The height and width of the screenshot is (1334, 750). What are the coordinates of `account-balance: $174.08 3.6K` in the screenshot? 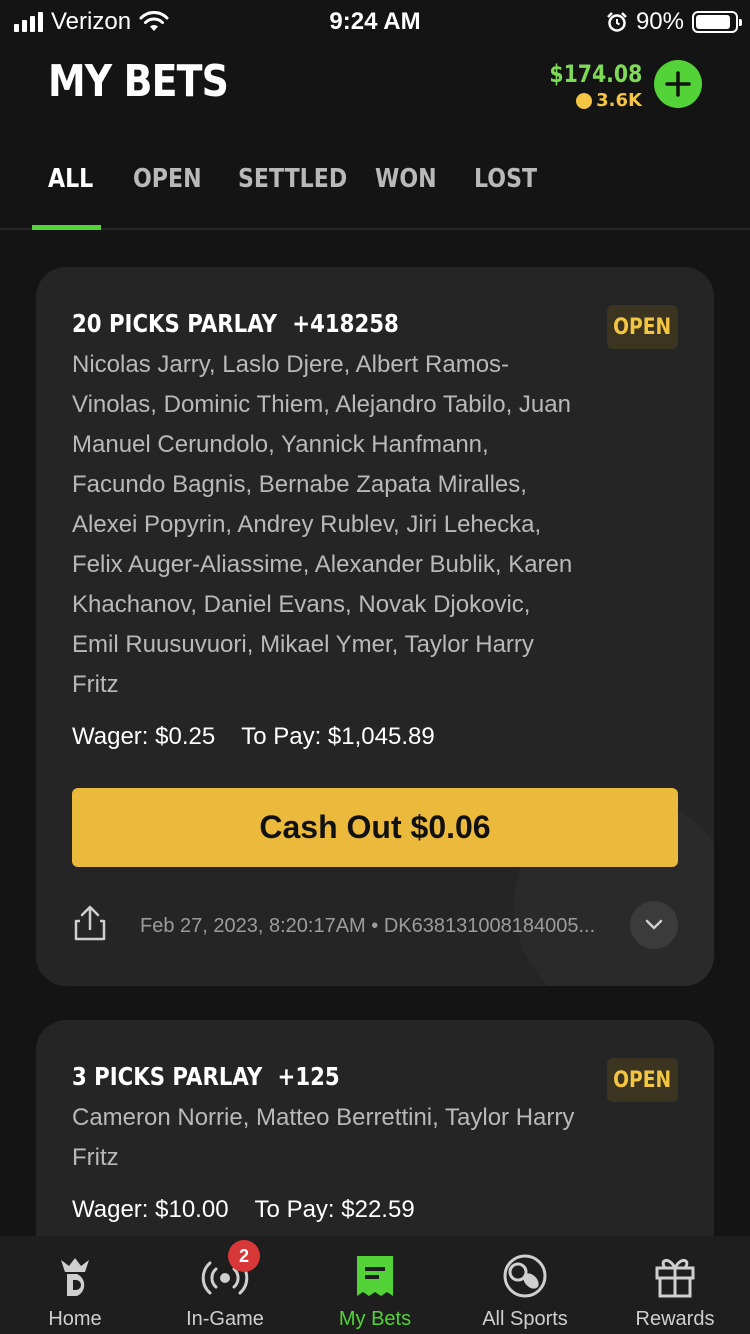 It's located at (587, 85).